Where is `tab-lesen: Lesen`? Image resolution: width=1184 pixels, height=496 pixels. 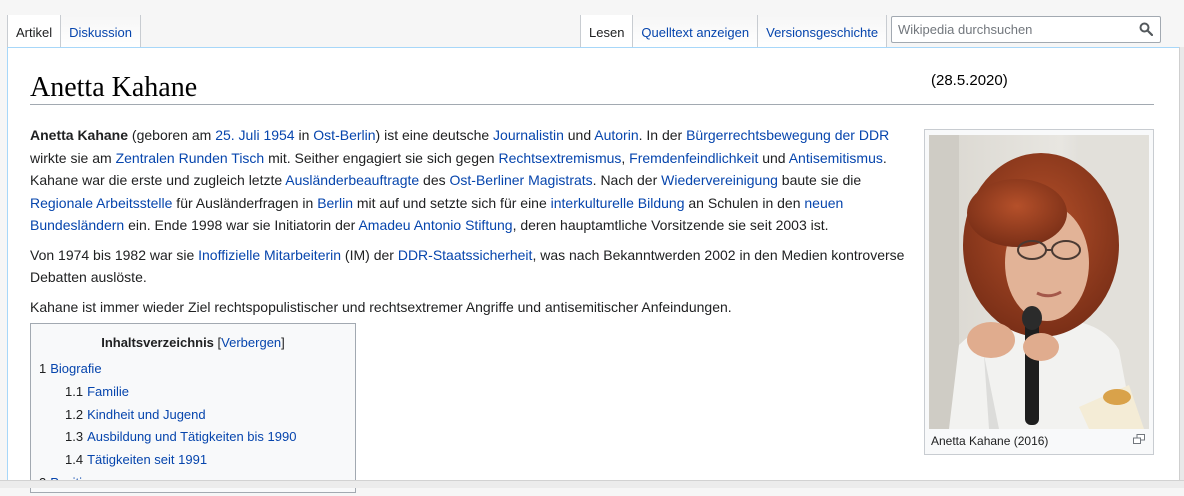
tab-lesen: Lesen is located at coordinates (607, 31).